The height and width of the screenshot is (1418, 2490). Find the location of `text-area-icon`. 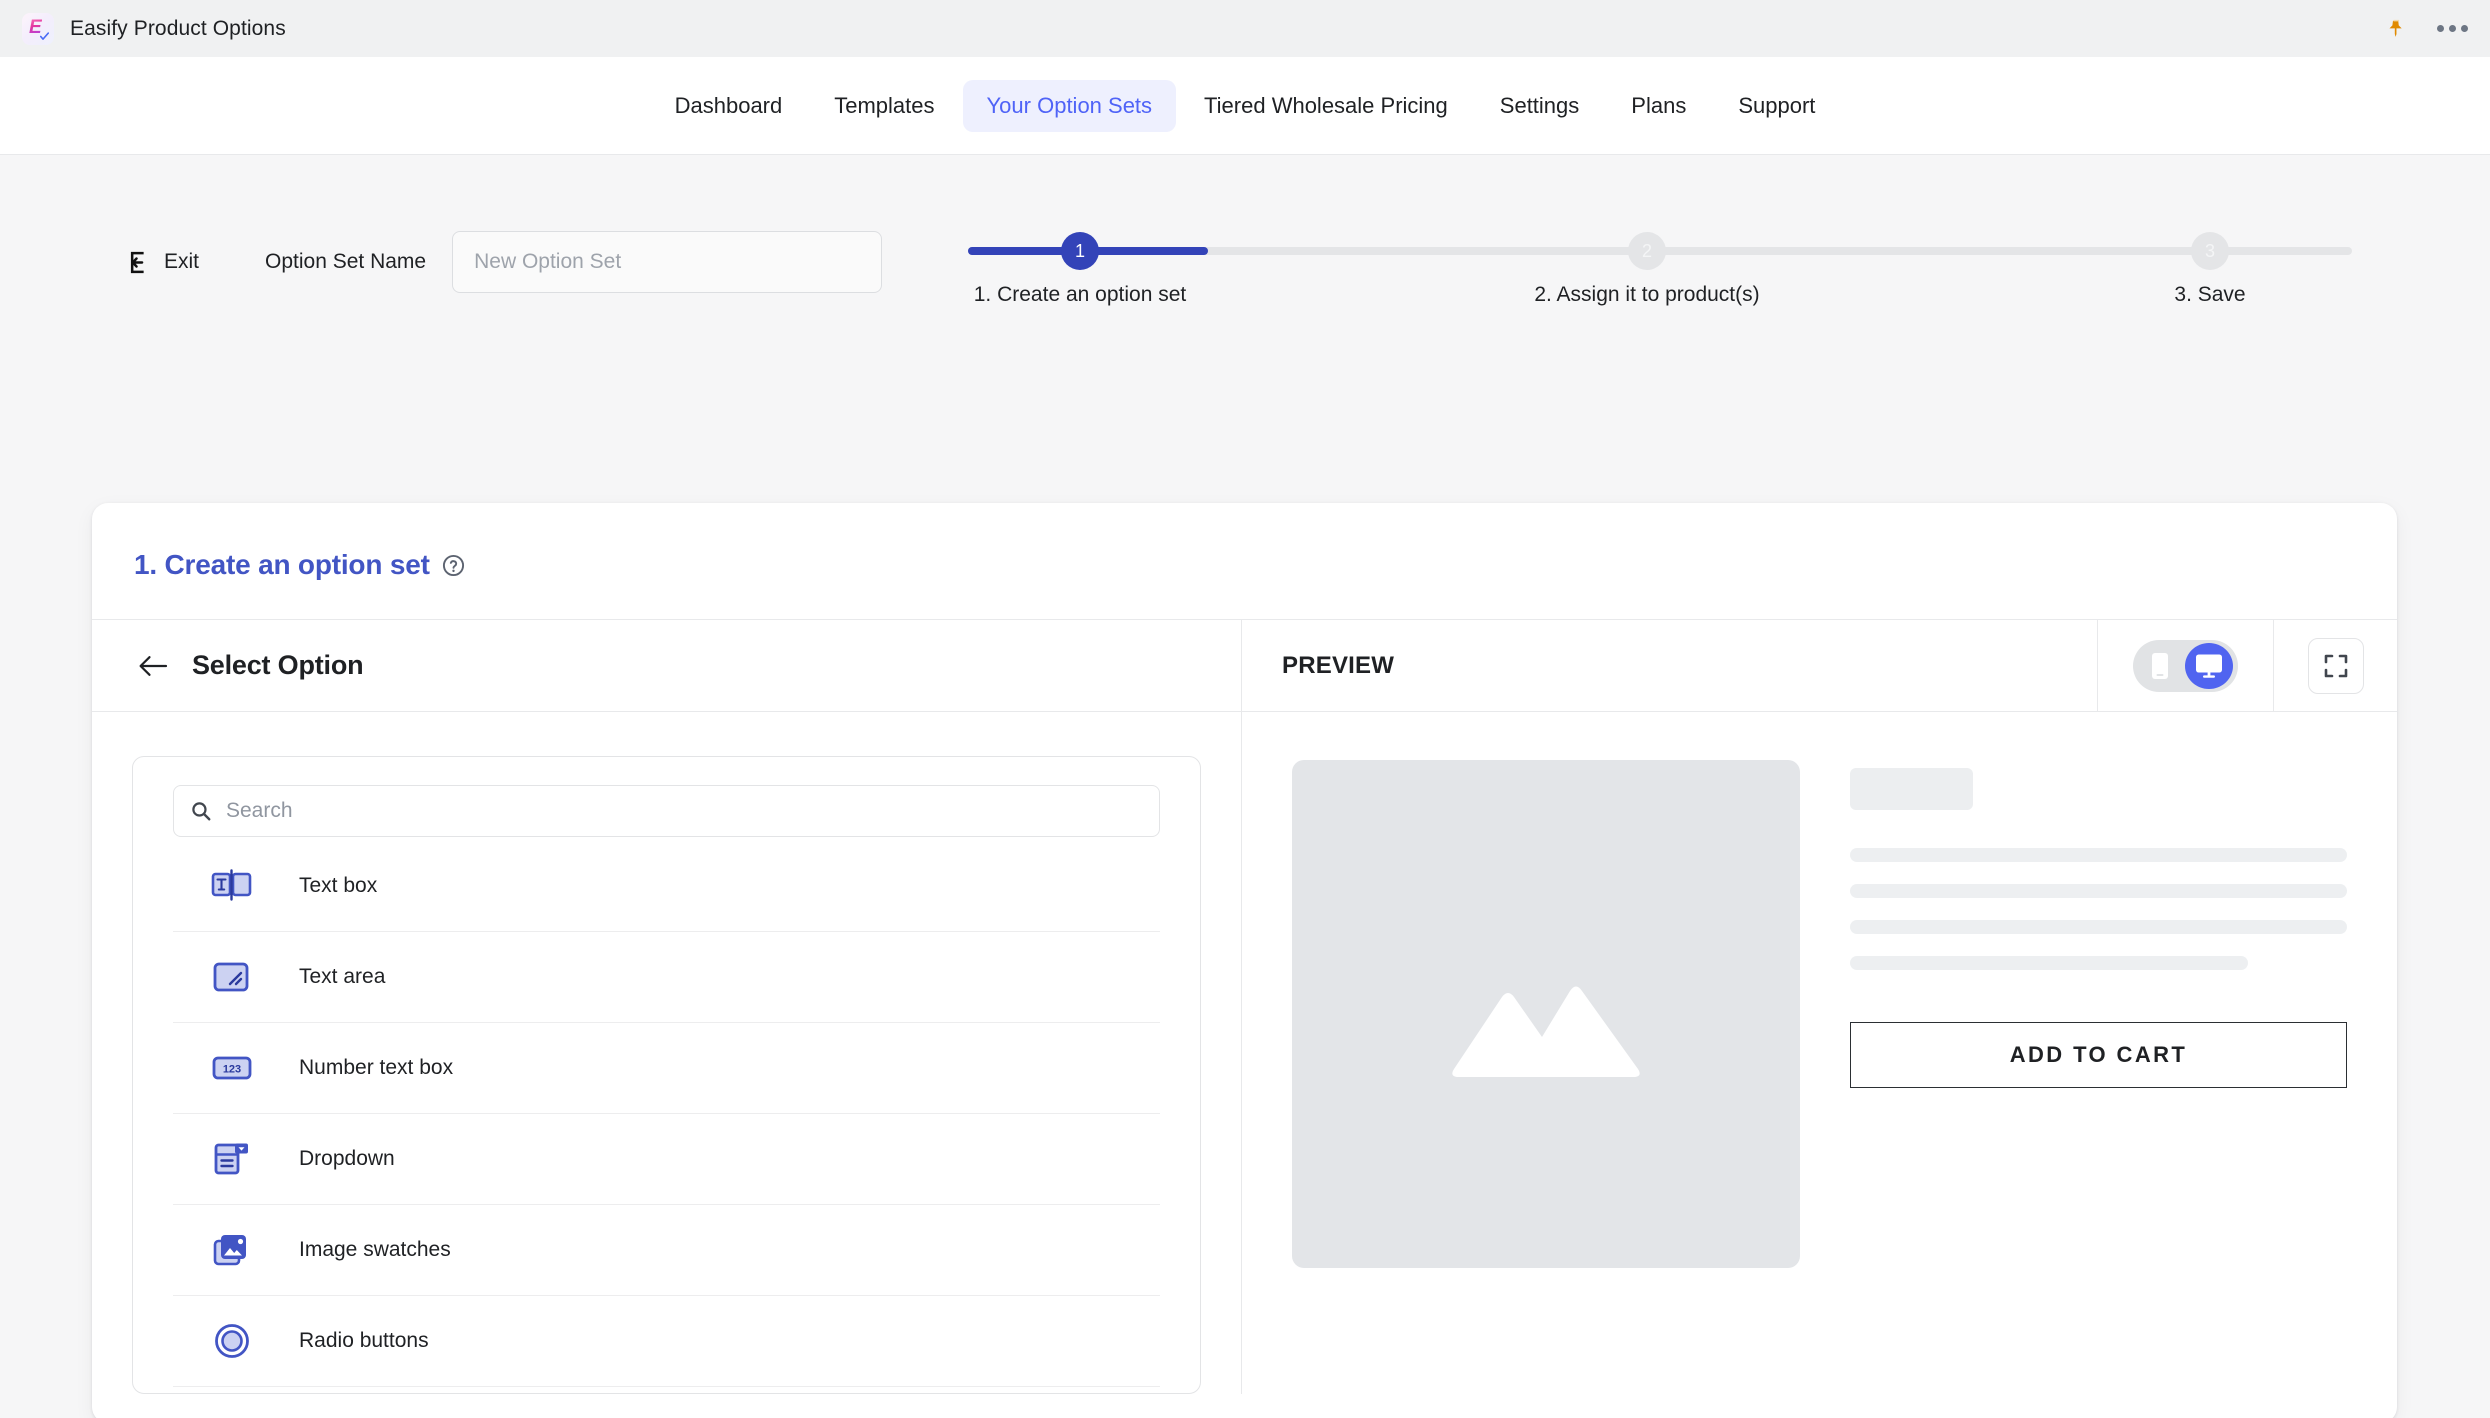

text-area-icon is located at coordinates (232, 977).